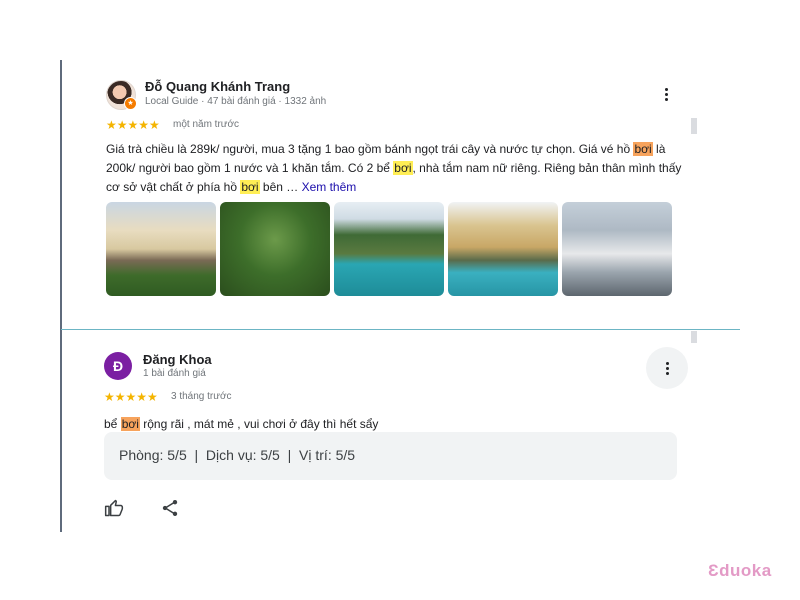  What do you see at coordinates (114, 508) in the screenshot?
I see `thumb-up-icon` at bounding box center [114, 508].